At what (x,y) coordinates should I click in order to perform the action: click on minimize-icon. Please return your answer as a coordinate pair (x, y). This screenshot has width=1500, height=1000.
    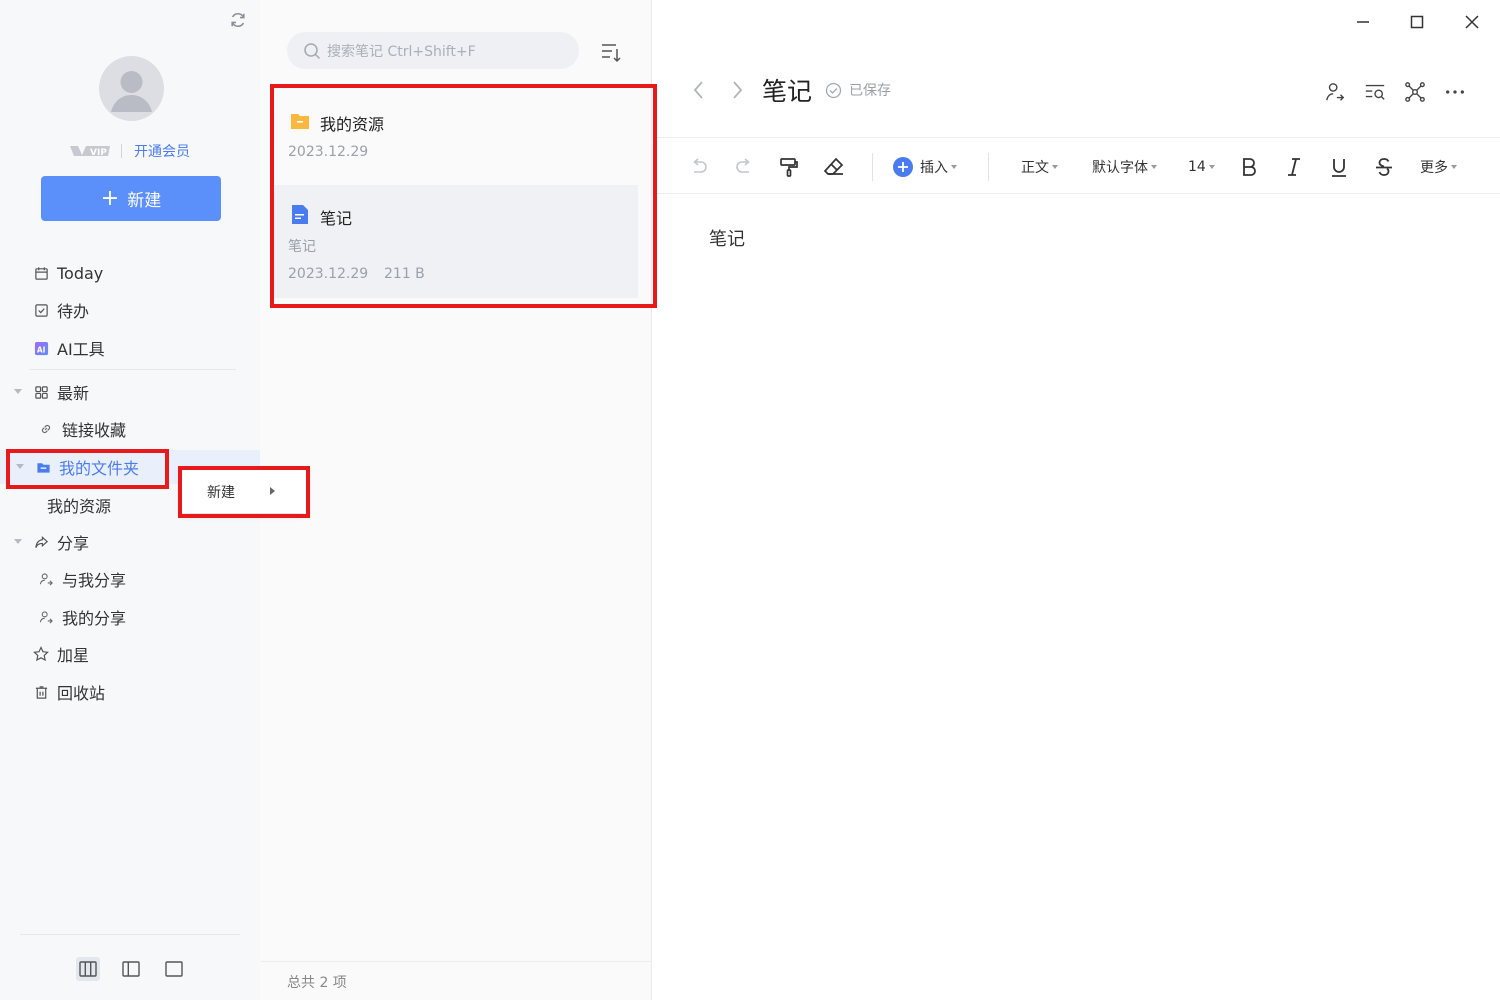
    Looking at the image, I should click on (1363, 22).